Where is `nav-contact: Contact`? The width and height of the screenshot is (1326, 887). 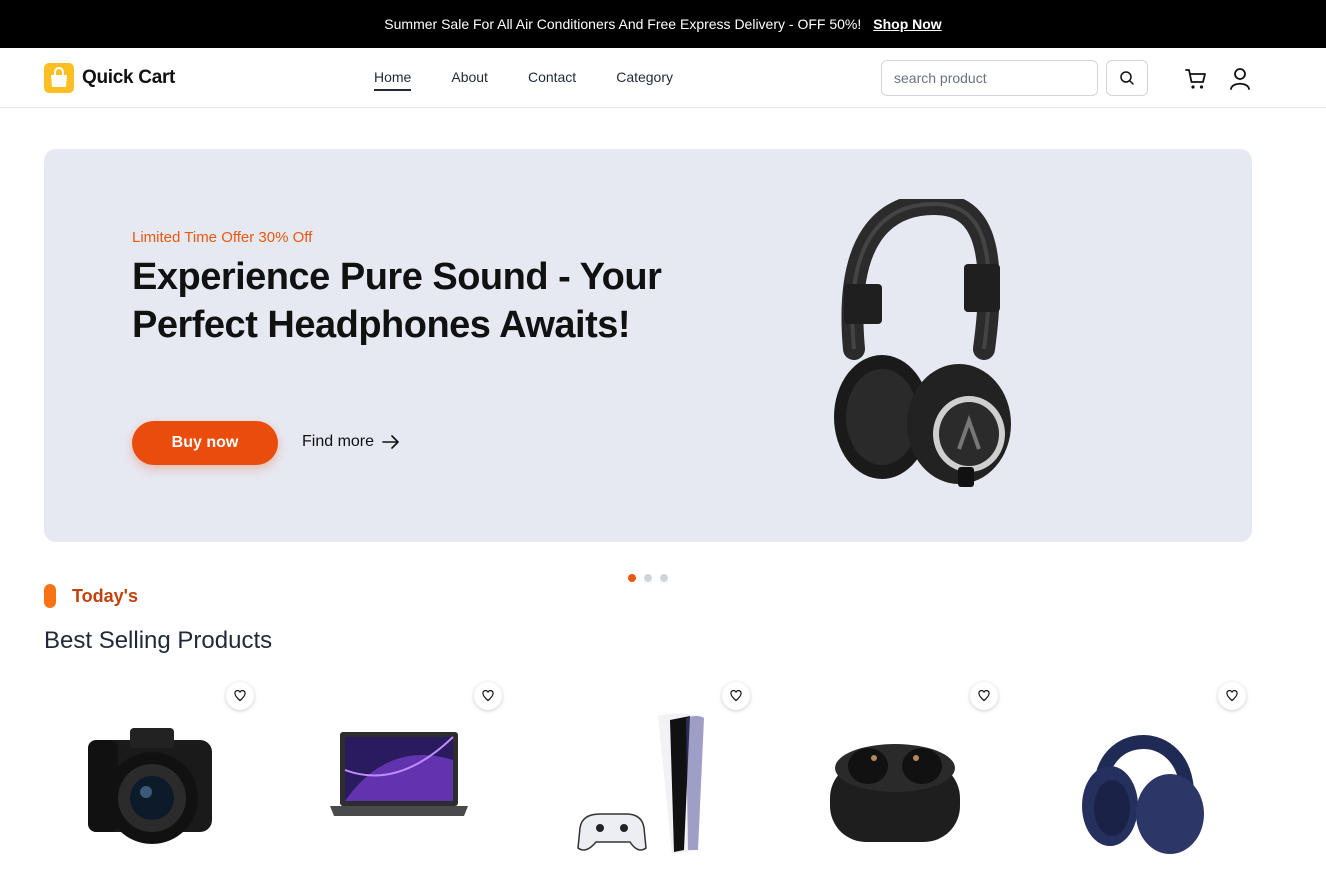
nav-contact: Contact is located at coordinates (552, 80).